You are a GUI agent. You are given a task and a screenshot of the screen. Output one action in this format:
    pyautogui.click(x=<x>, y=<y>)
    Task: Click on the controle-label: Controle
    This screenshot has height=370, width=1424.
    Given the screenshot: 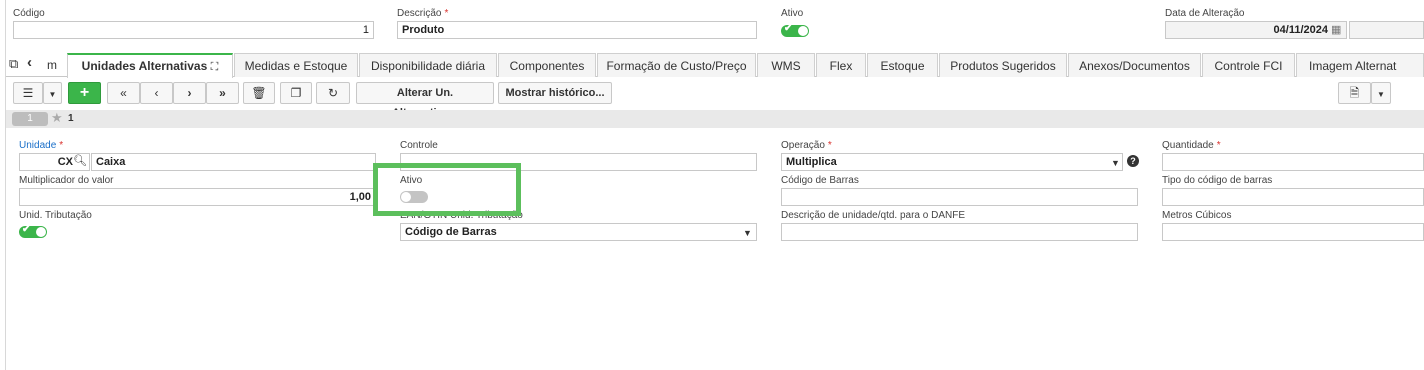 What is the action you would take?
    pyautogui.click(x=419, y=145)
    